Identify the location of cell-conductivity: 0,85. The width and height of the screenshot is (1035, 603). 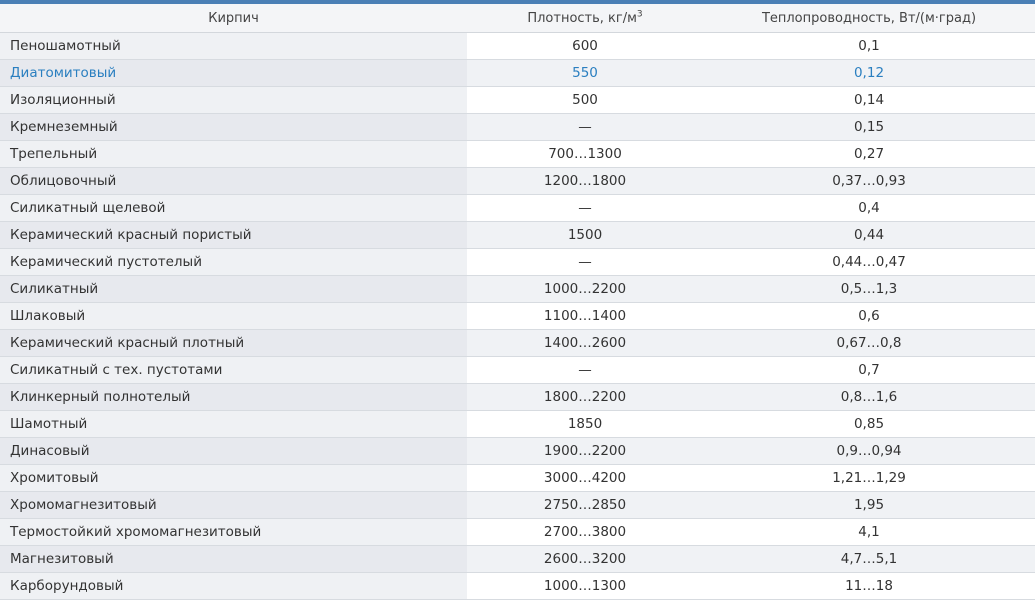
(869, 424).